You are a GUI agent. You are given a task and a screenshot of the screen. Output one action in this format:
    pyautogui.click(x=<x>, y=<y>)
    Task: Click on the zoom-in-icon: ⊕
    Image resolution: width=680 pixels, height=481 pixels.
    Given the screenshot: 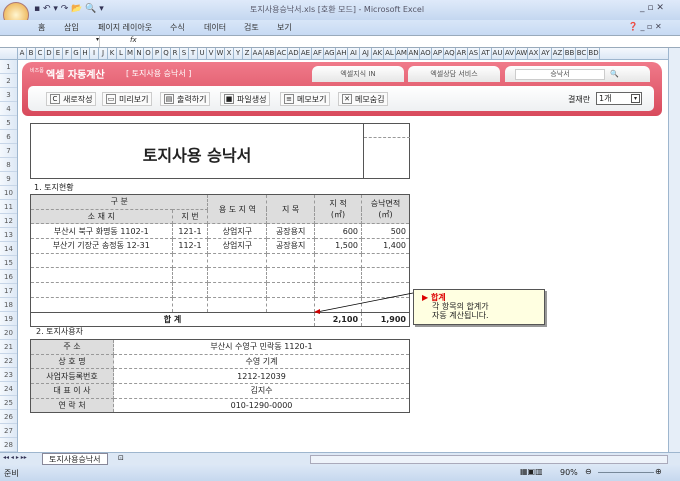 What is the action you would take?
    pyautogui.click(x=658, y=471)
    